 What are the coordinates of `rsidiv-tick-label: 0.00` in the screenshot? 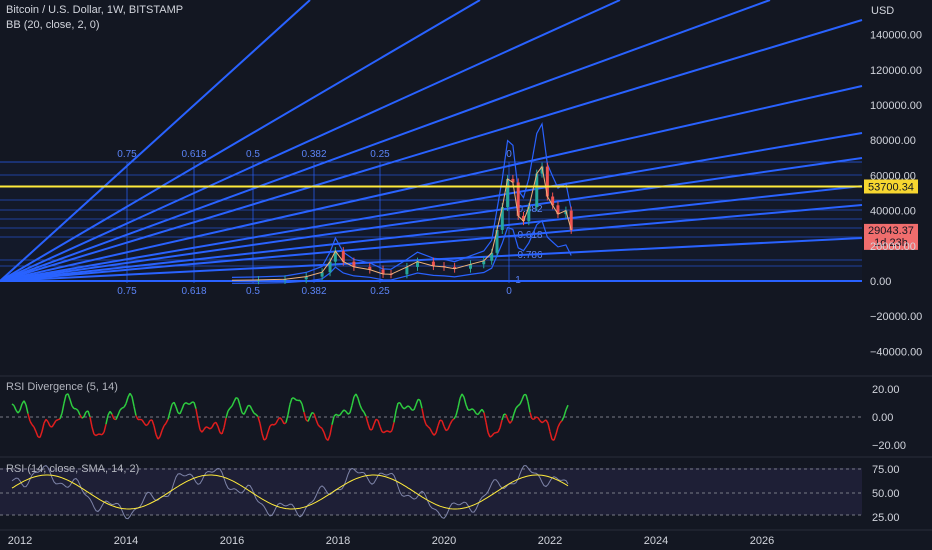 It's located at (882, 418).